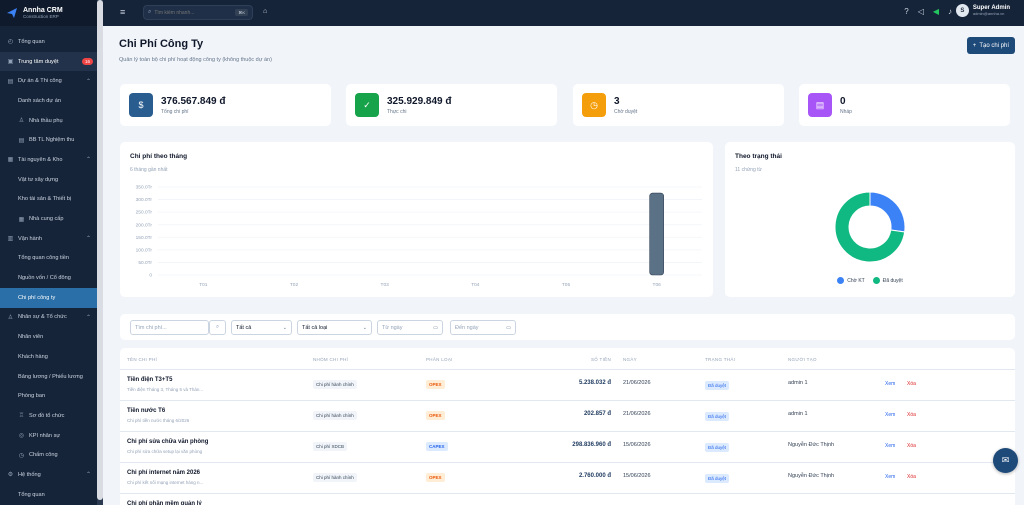  Describe the element at coordinates (566, 285) in the screenshot. I see `x-tick-label: T05` at that location.